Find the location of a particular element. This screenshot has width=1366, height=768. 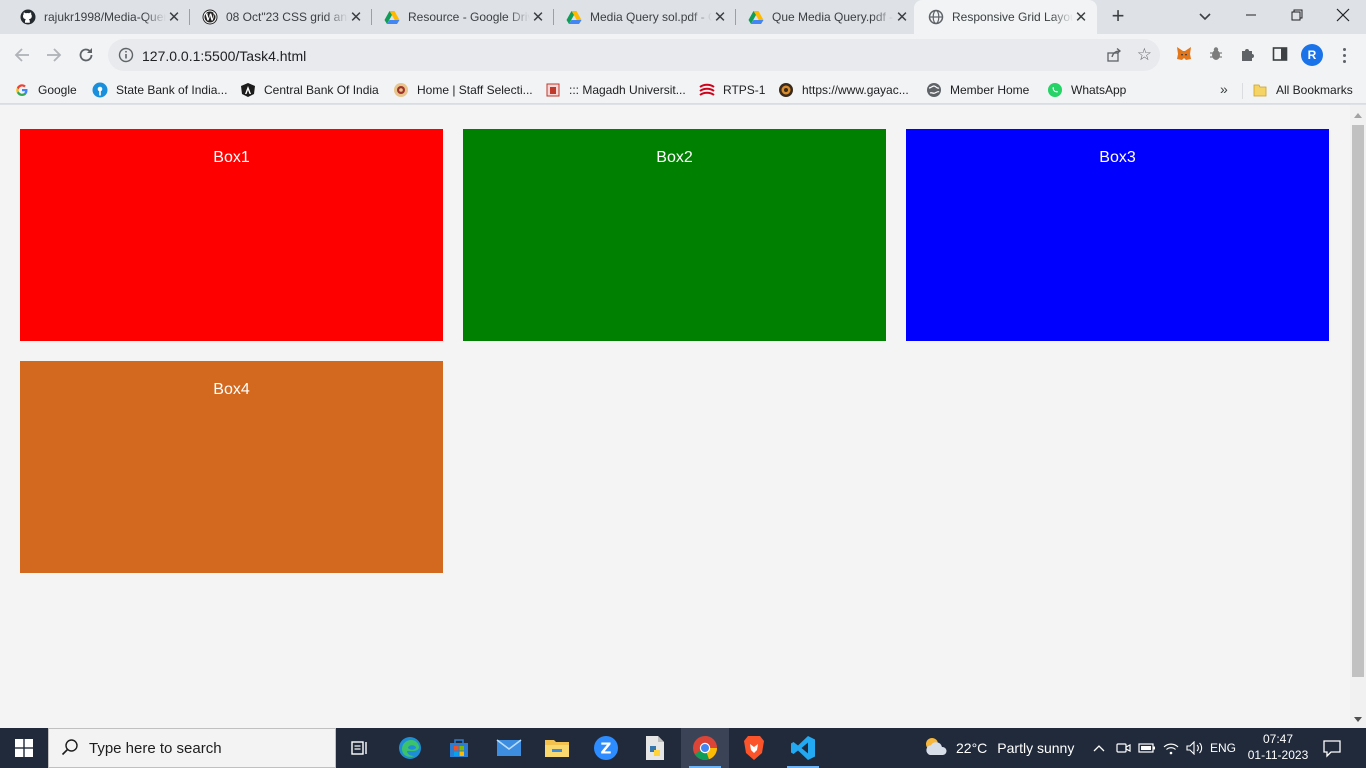

grid-box-1: Box1 is located at coordinates (231, 235).